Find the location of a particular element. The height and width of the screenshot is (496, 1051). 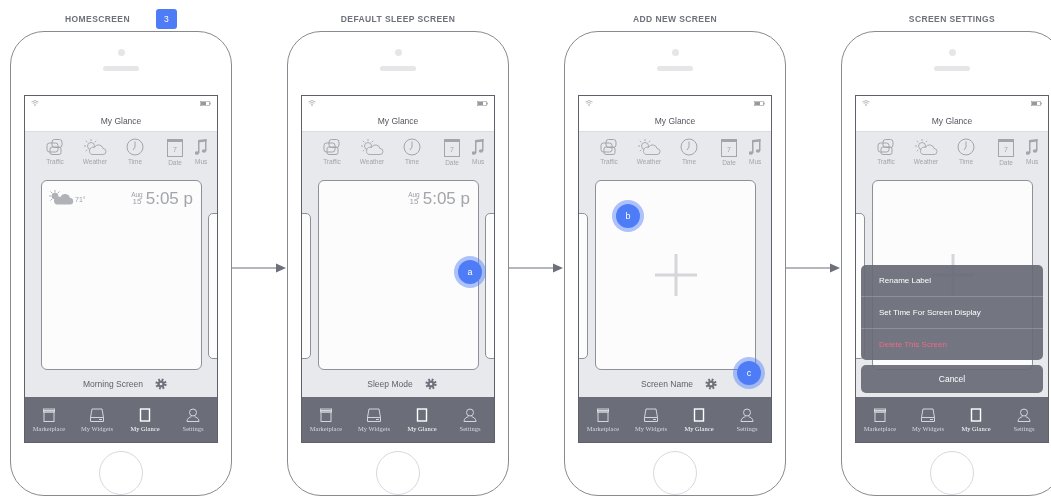

screen-heading: DEFAULT SLEEP SCREEN is located at coordinates (398, 18).